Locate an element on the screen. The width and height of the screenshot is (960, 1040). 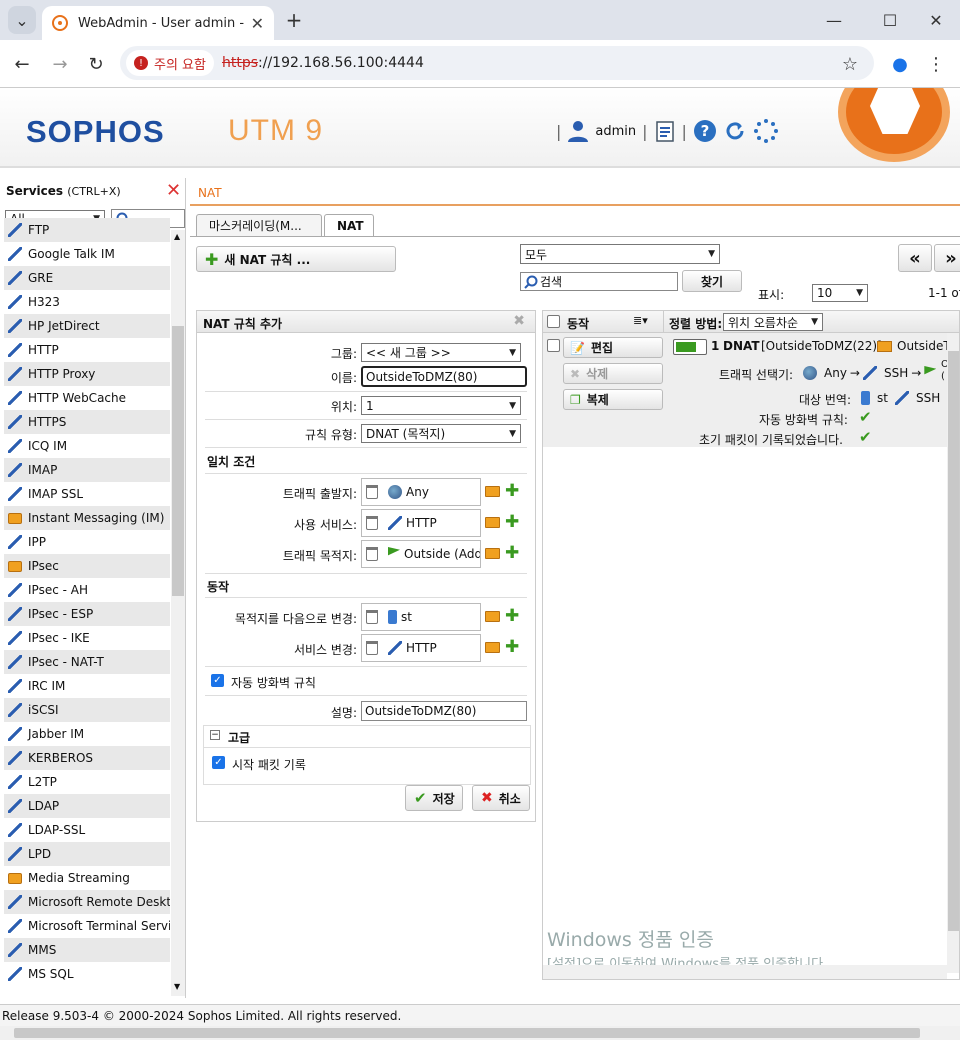
page-horizontal-scrollbar is located at coordinates (480, 1033).